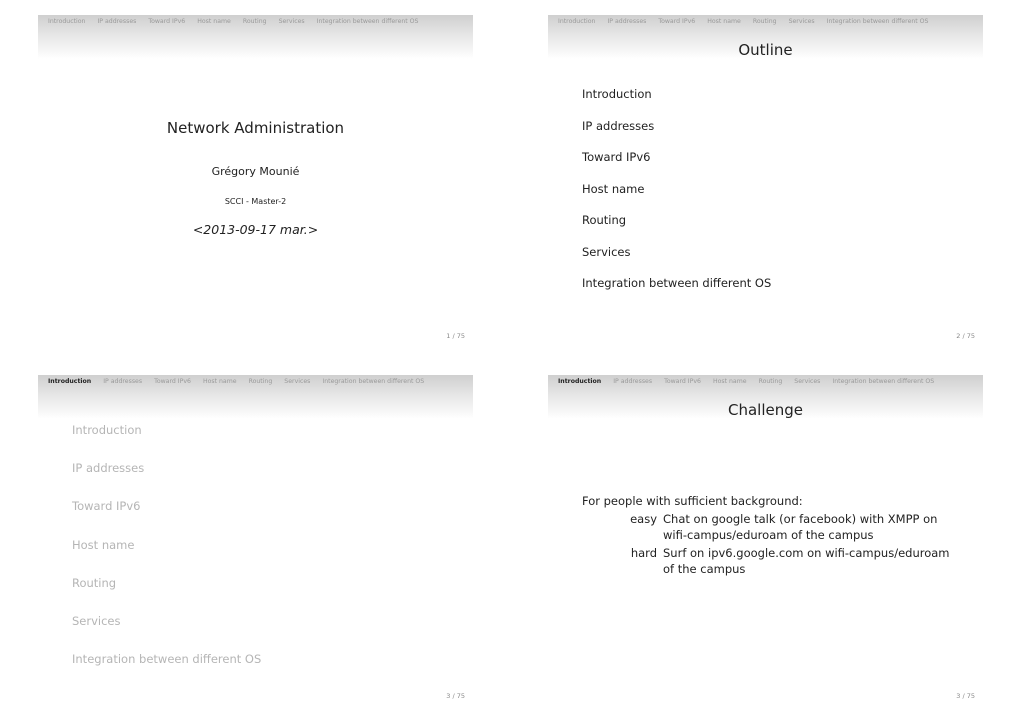  I want to click on frame-title: Challenge, so click(765, 410).